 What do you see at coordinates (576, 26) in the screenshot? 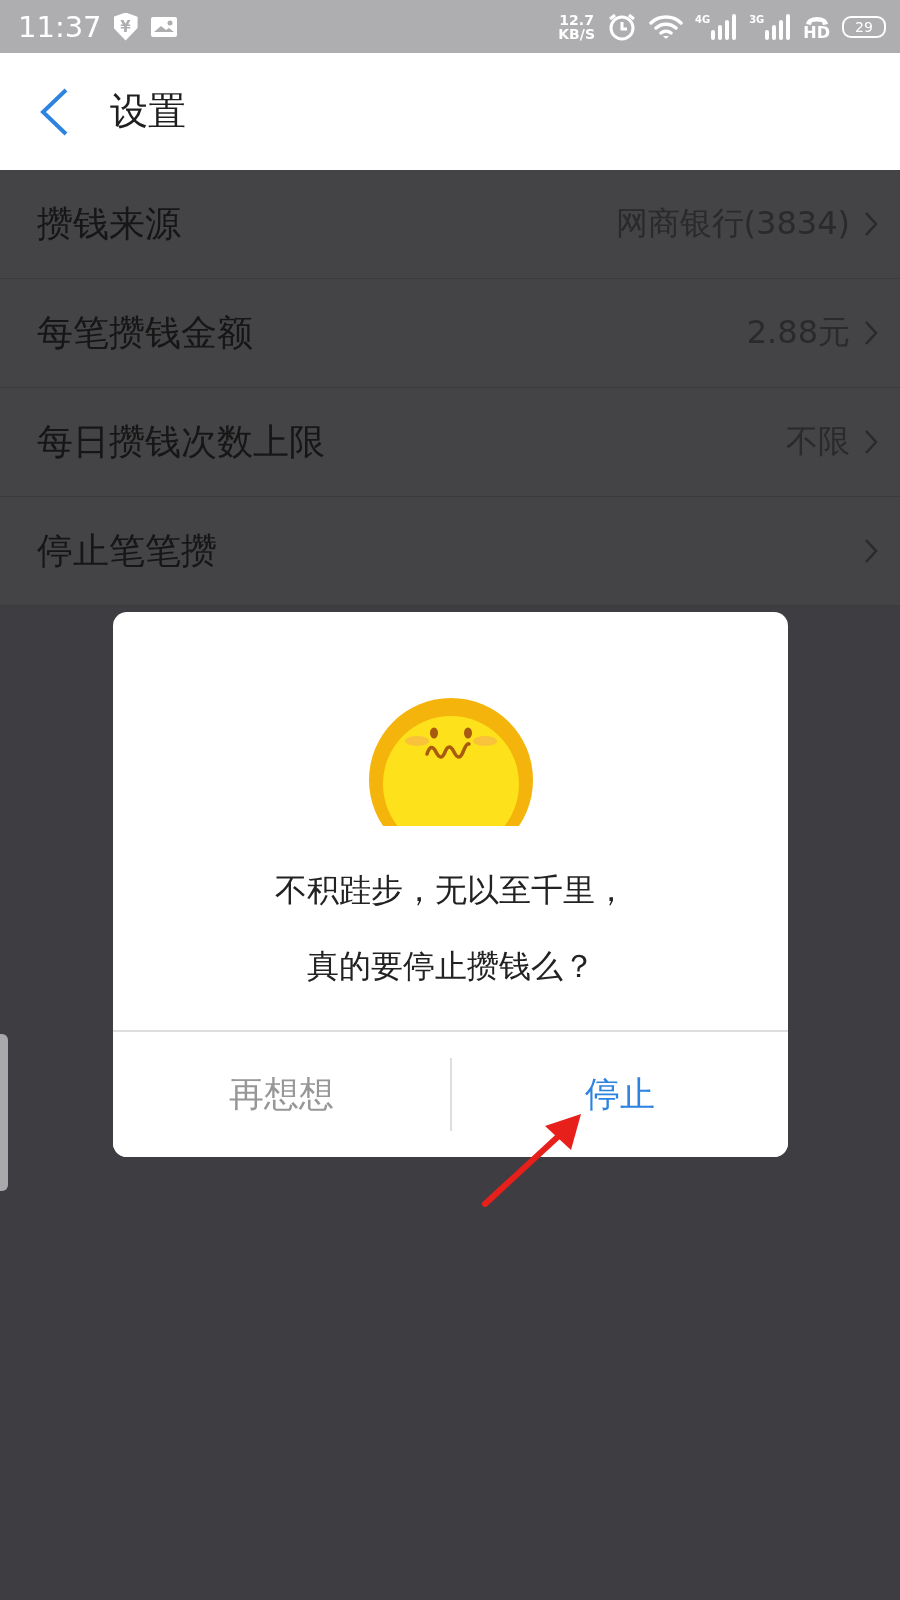
I see `network-speed-text: 12.7 KB/S` at bounding box center [576, 26].